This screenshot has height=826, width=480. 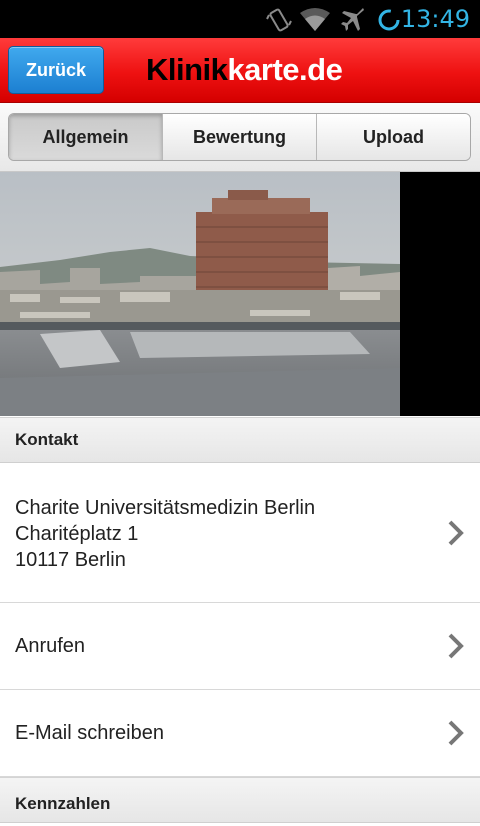 What do you see at coordinates (70, 560) in the screenshot?
I see `postal-city: 10117 Berlin` at bounding box center [70, 560].